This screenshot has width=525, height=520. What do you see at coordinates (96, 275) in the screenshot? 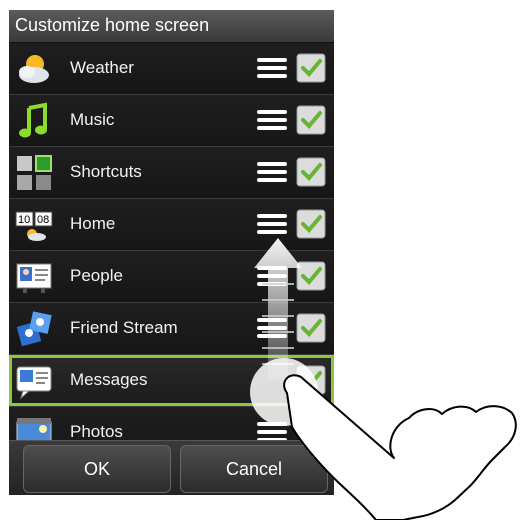
I see `list-item-label: People` at bounding box center [96, 275].